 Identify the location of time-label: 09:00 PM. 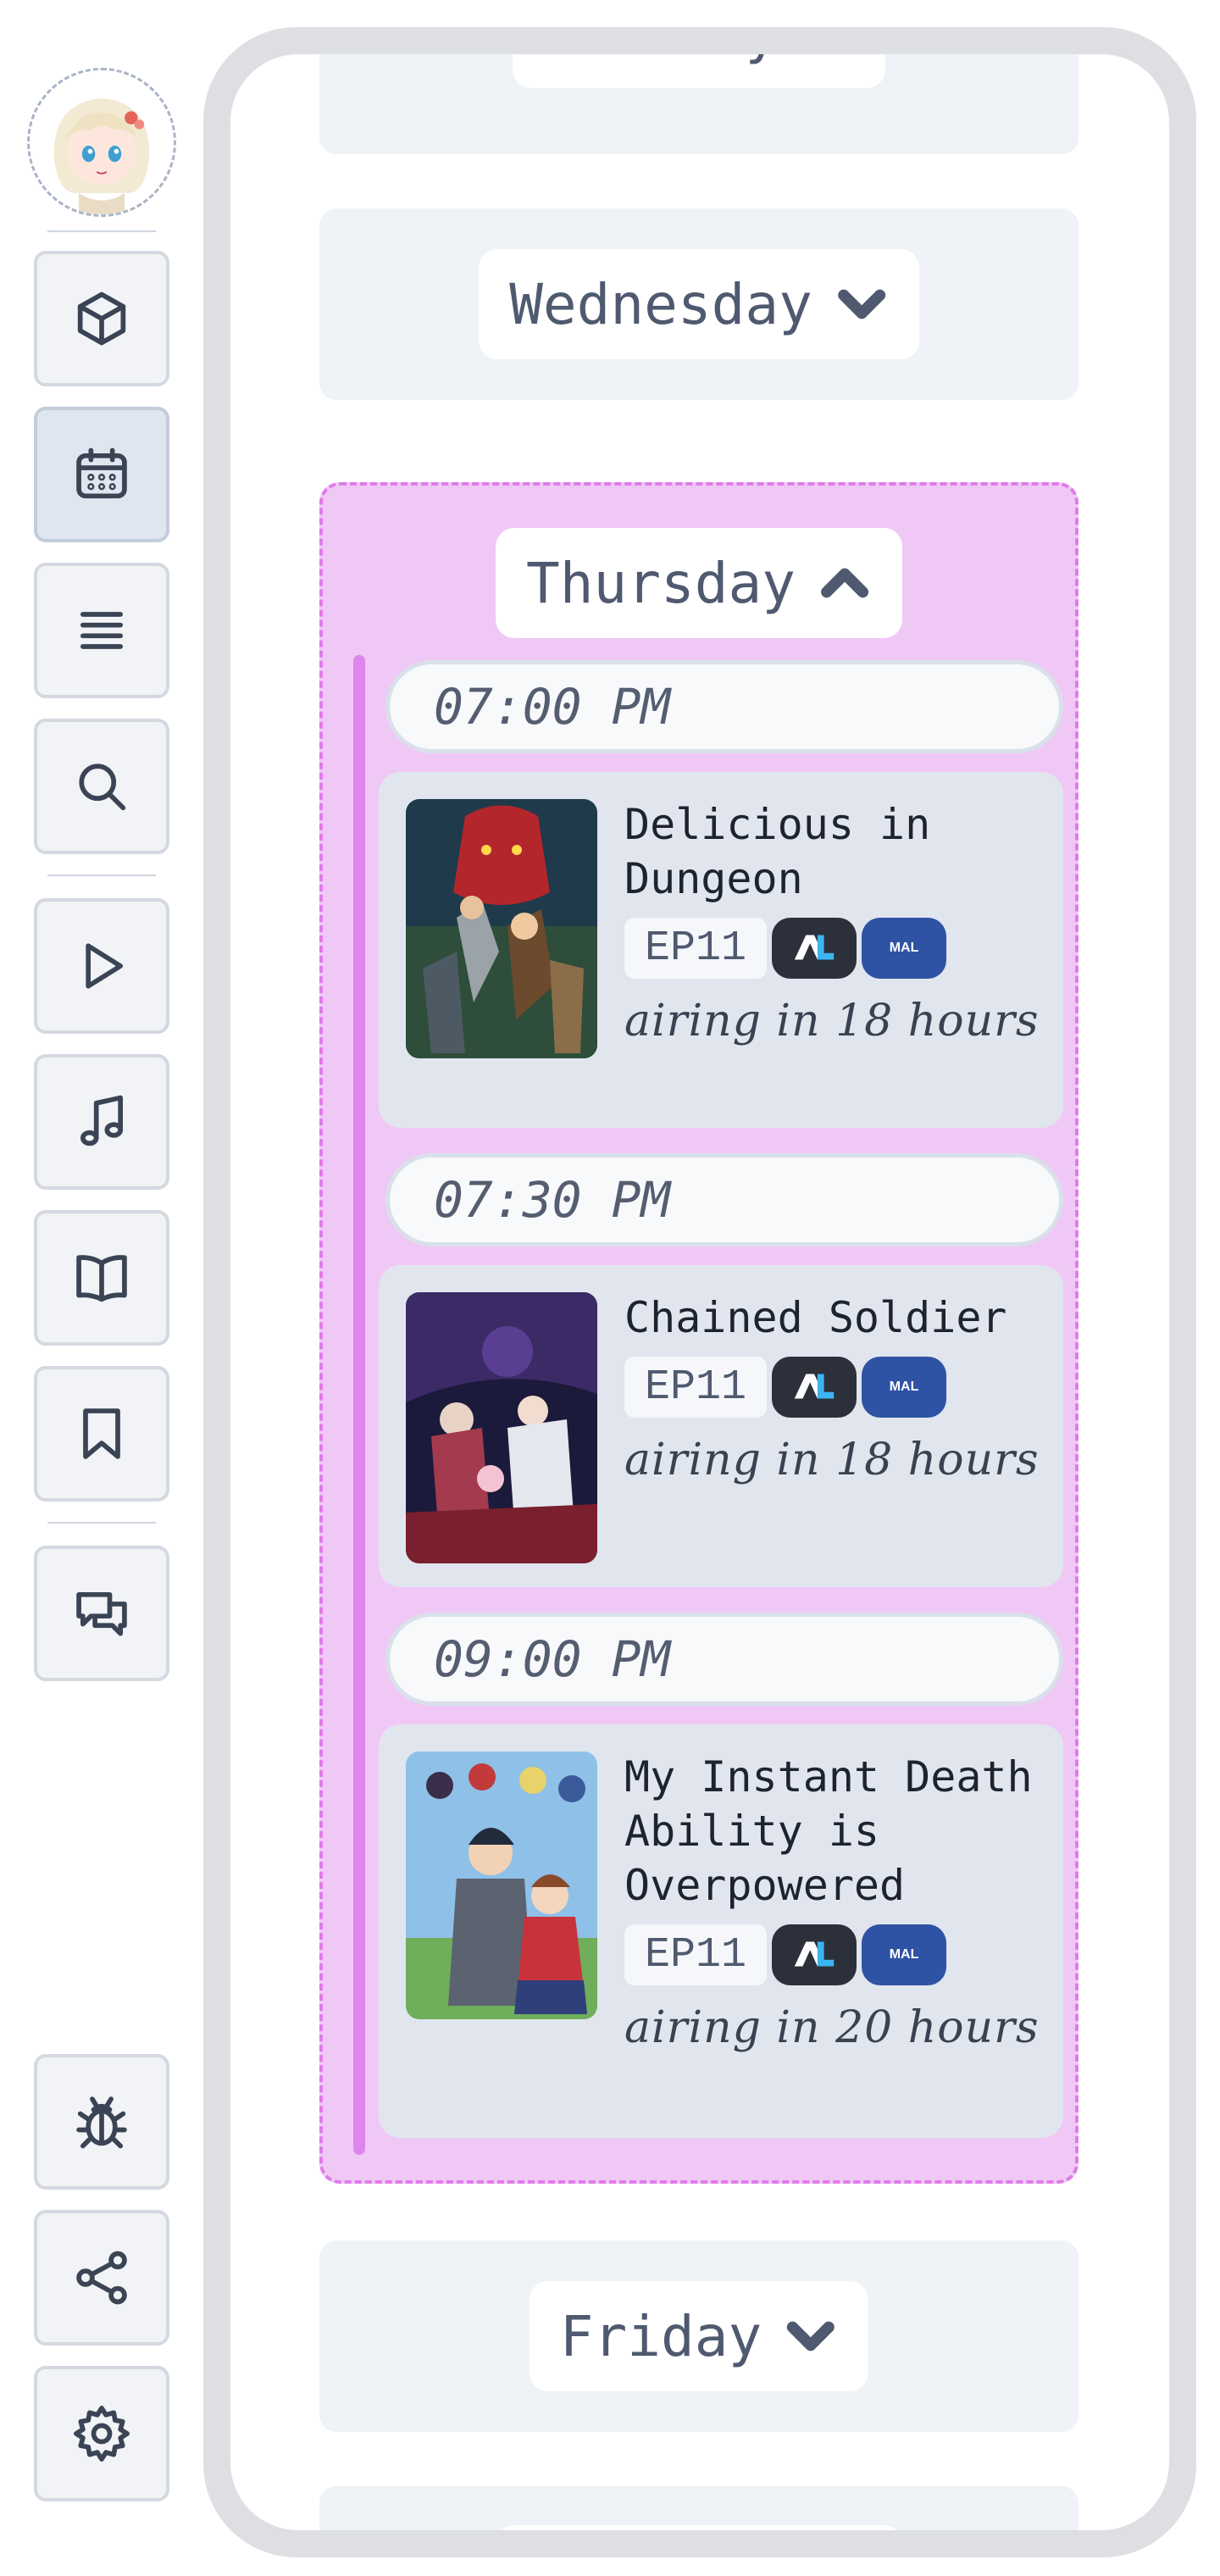
(552, 1659).